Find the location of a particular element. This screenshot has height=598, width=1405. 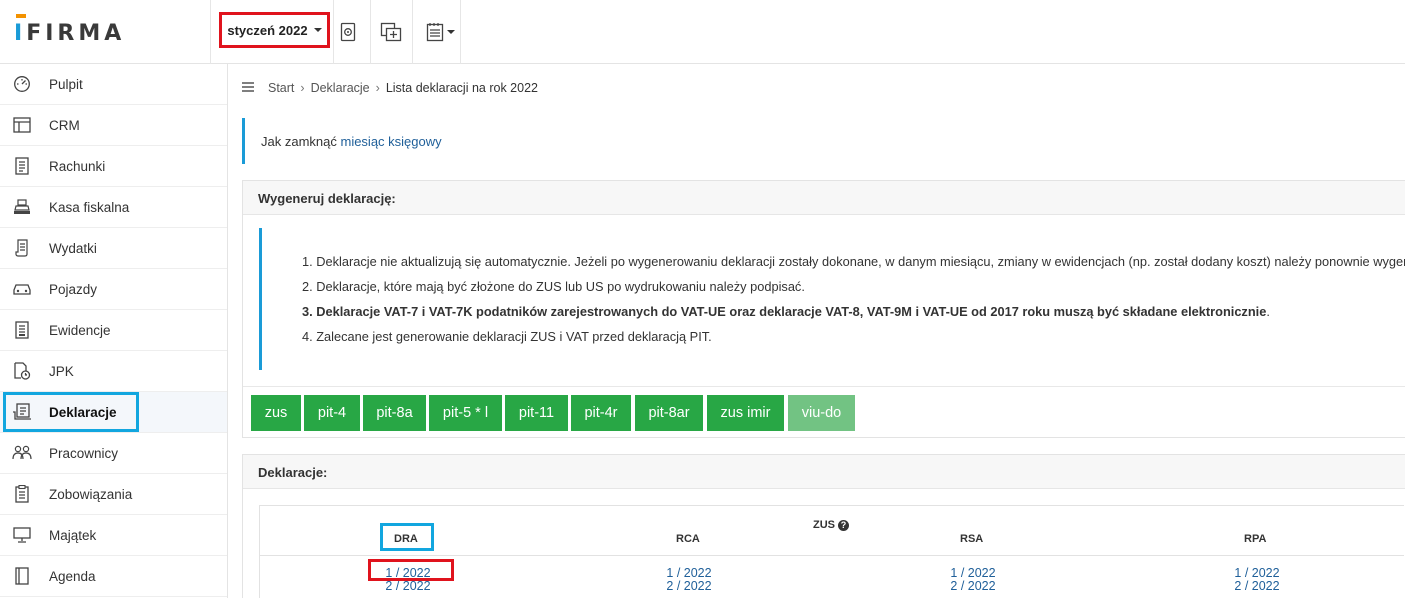

zus-group-label: ZUS is located at coordinates (824, 525).